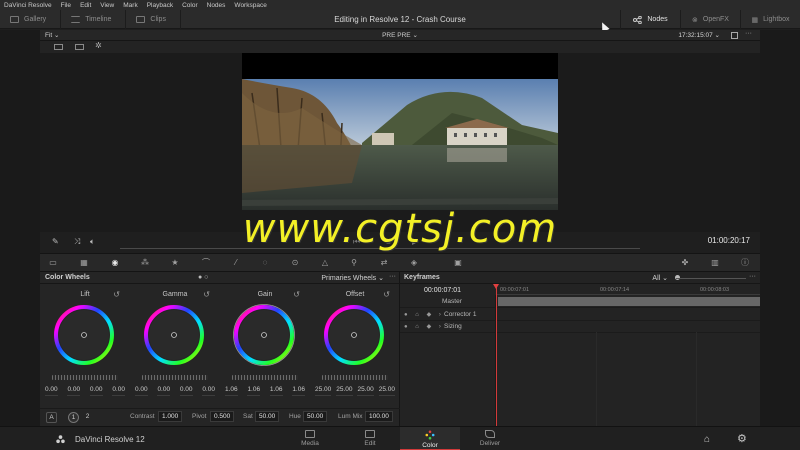 The height and width of the screenshot is (450, 800). What do you see at coordinates (323, 391) in the screenshot?
I see `value-y: 25.00` at bounding box center [323, 391].